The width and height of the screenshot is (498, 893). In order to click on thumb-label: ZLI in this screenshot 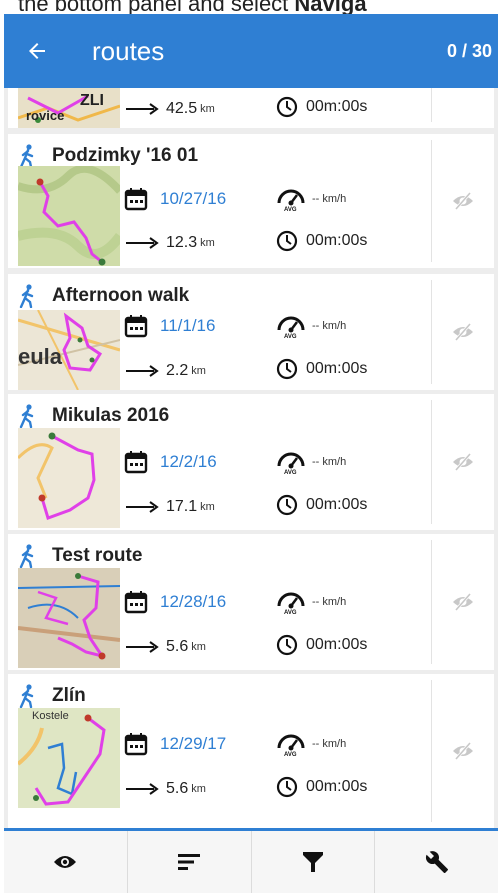, I will do `click(92, 100)`.